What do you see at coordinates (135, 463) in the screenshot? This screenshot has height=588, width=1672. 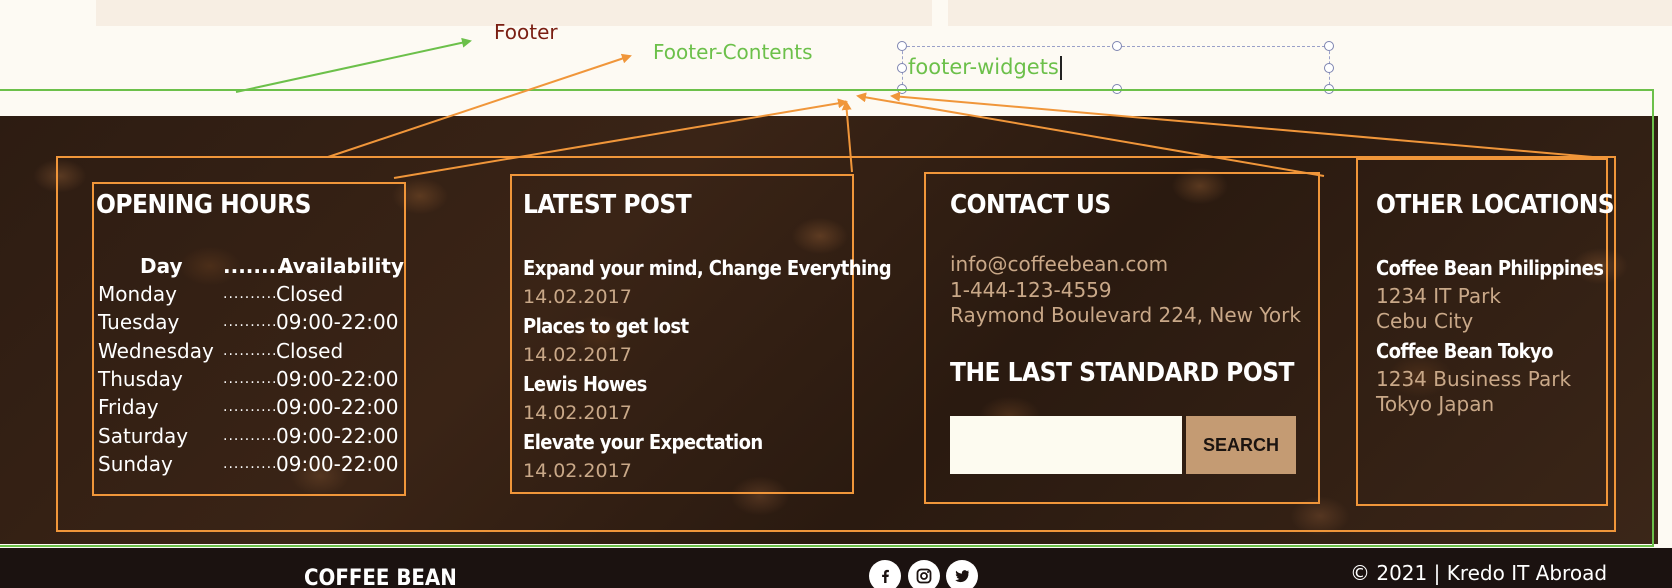 I see `hours-day: Sunday` at bounding box center [135, 463].